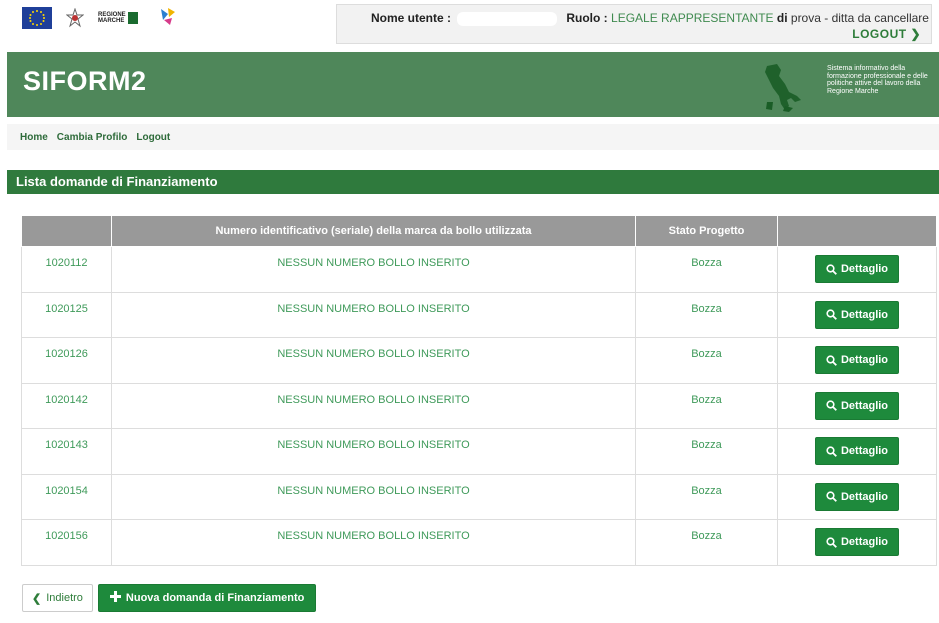  Describe the element at coordinates (782, 18) in the screenshot. I see `di-label: di` at that location.